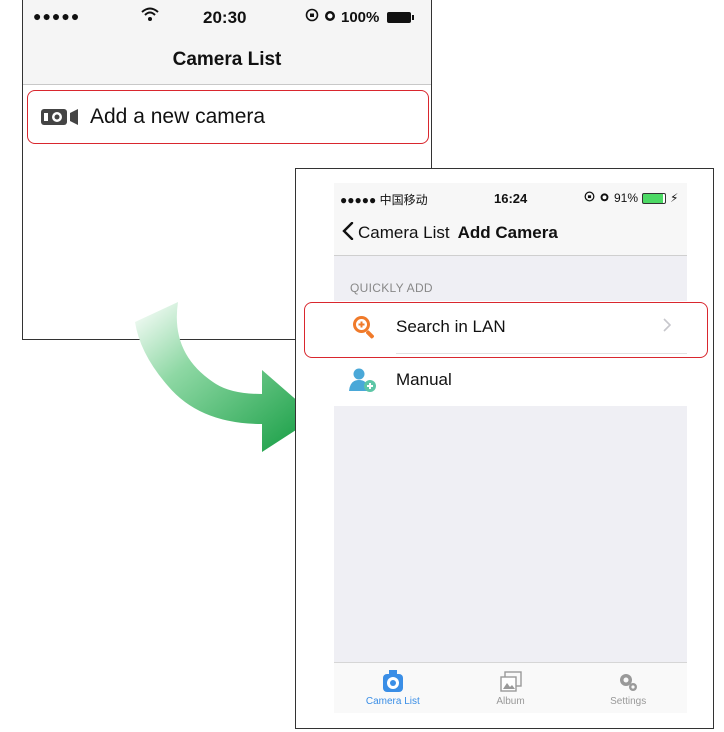 This screenshot has height=732, width=724. I want to click on page-title: Camera List, so click(227, 59).